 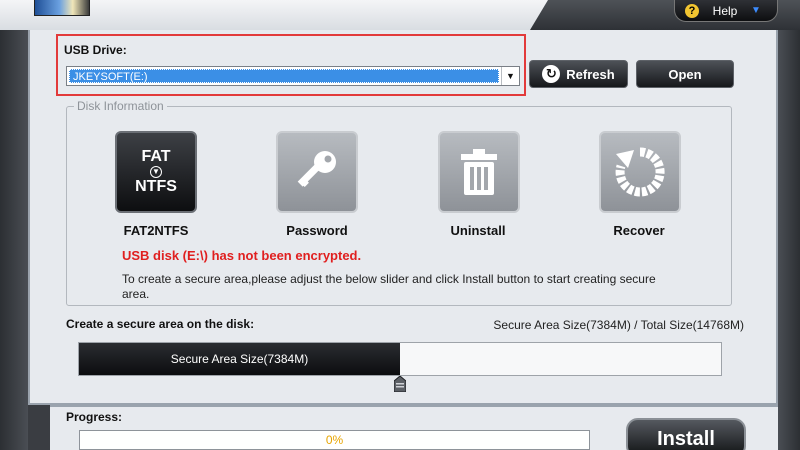 I want to click on fat-to-ntfs-icon: FAT ▼ NTFS, so click(x=156, y=172).